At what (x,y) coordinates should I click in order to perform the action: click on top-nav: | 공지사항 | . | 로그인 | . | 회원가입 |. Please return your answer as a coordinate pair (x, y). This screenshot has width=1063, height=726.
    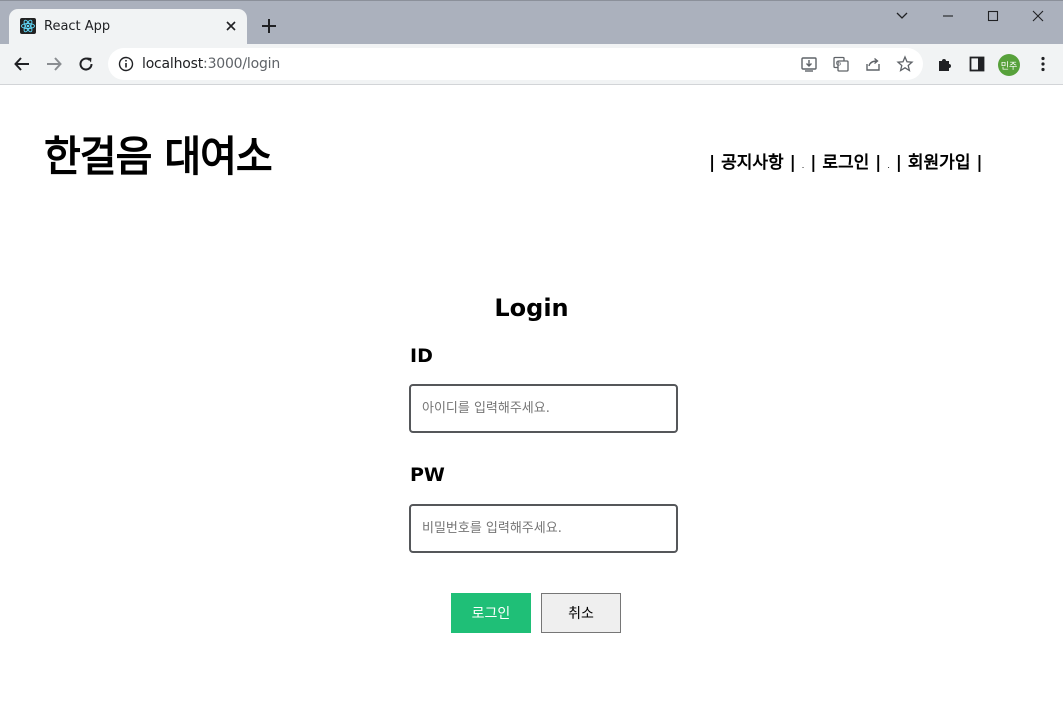
    Looking at the image, I should click on (846, 160).